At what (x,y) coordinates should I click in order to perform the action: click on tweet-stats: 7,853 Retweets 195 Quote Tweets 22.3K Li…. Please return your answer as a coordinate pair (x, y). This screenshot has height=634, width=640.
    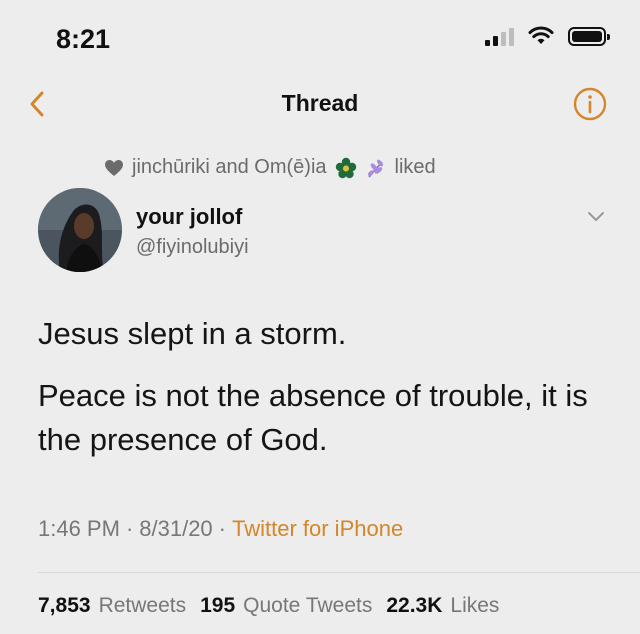
    Looking at the image, I should click on (268, 606).